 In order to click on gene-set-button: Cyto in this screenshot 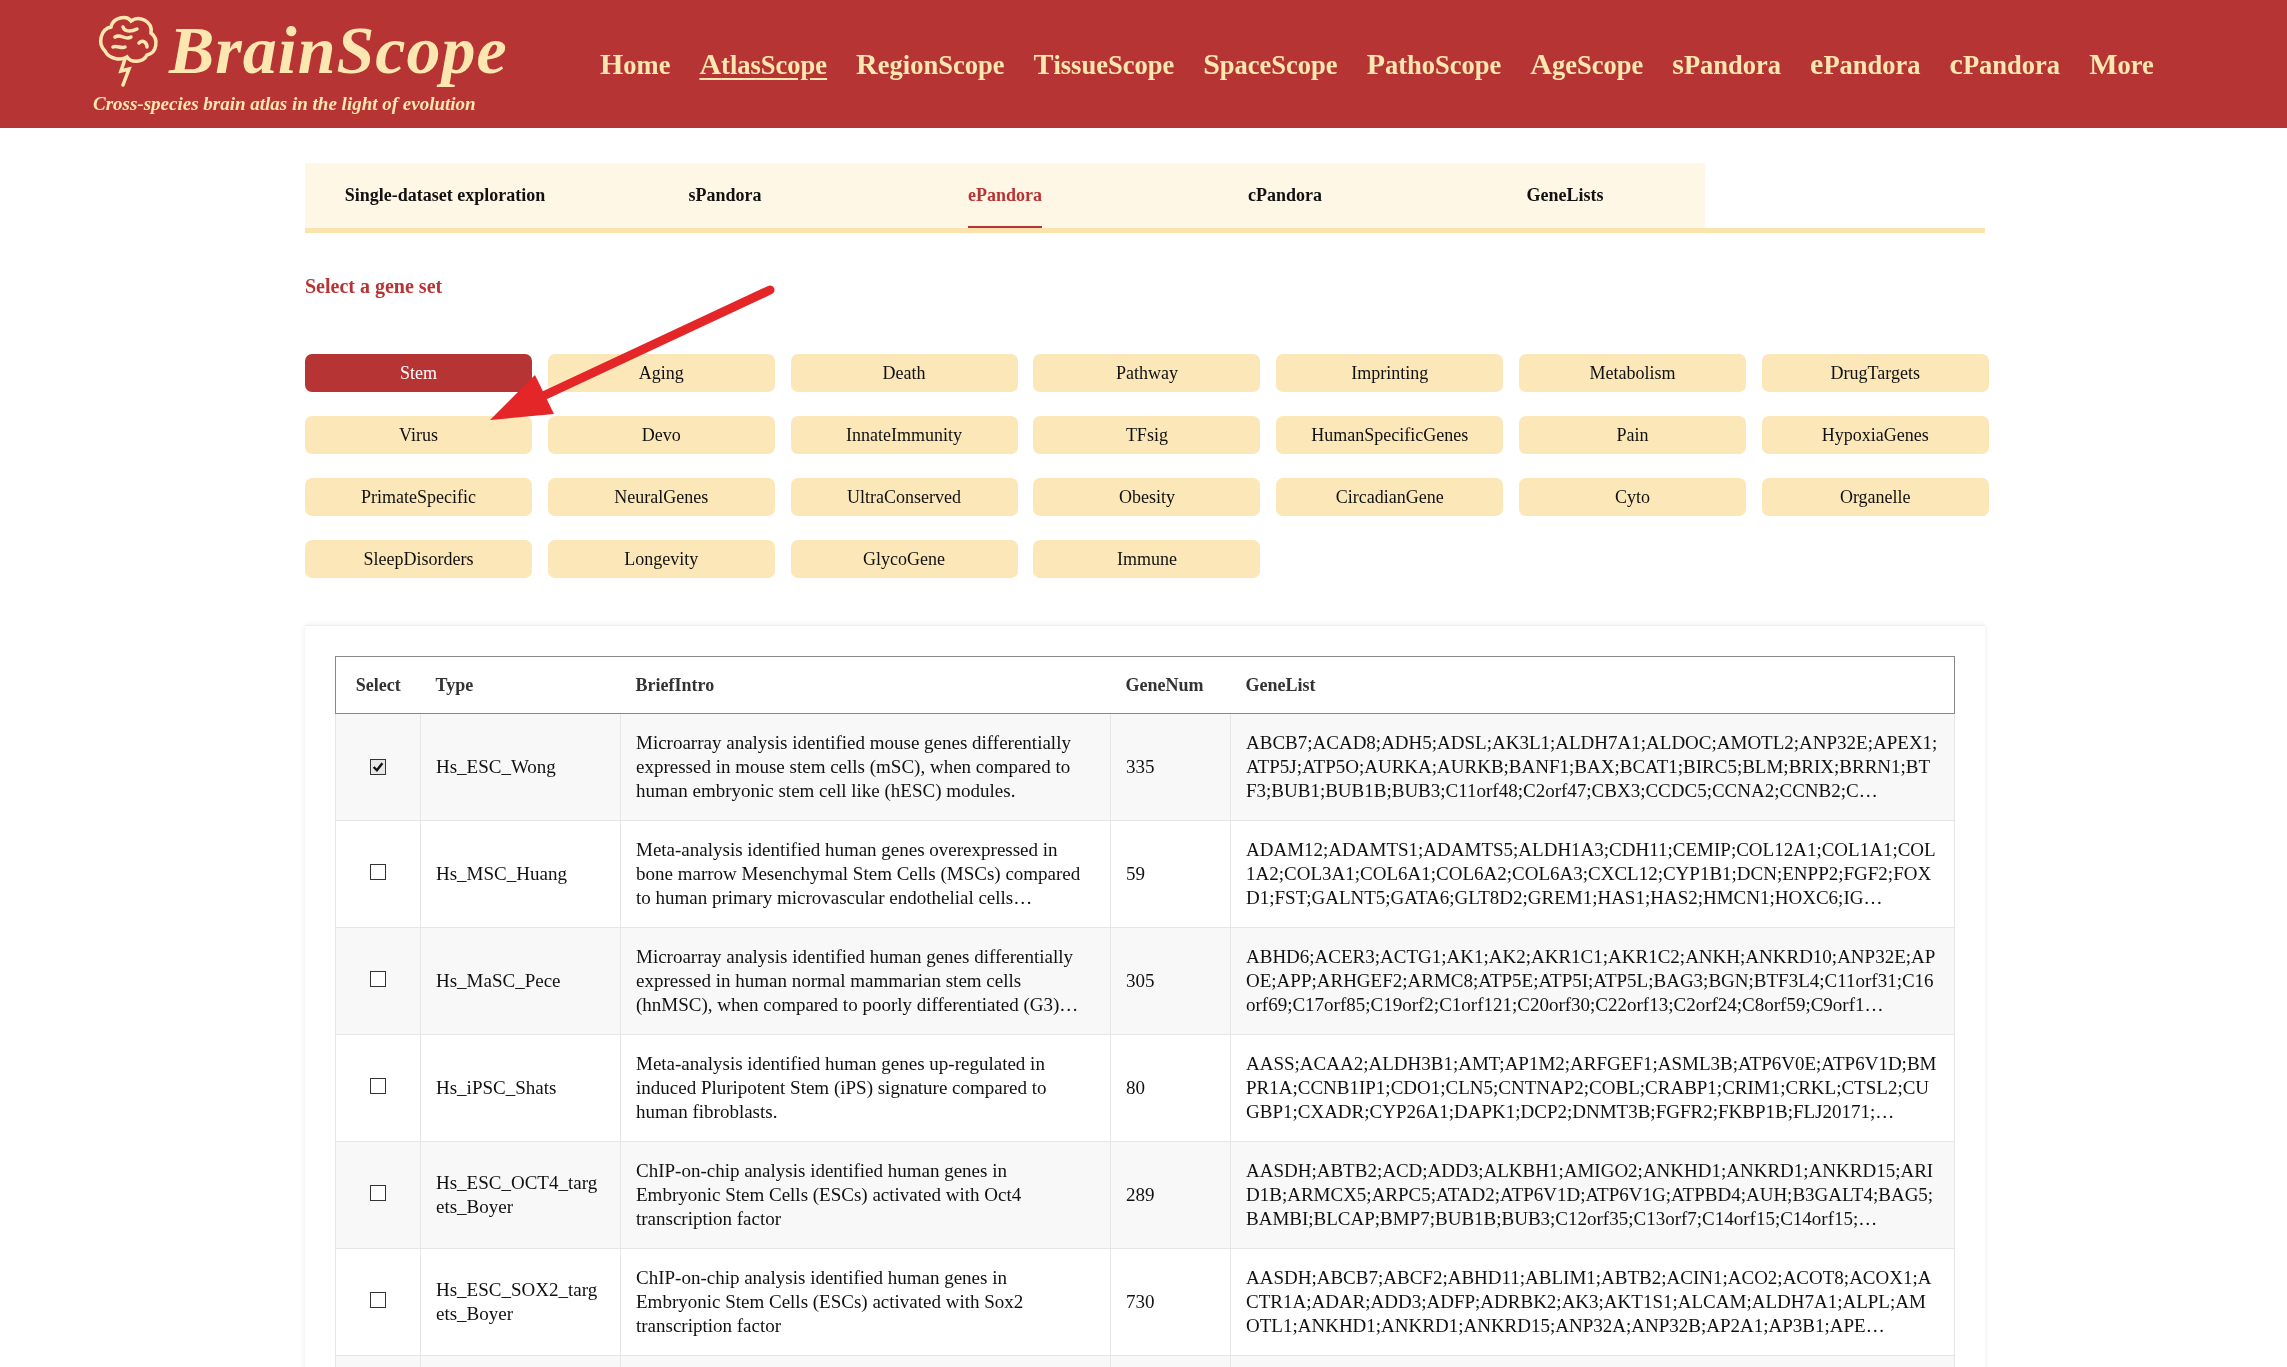, I will do `click(1632, 497)`.